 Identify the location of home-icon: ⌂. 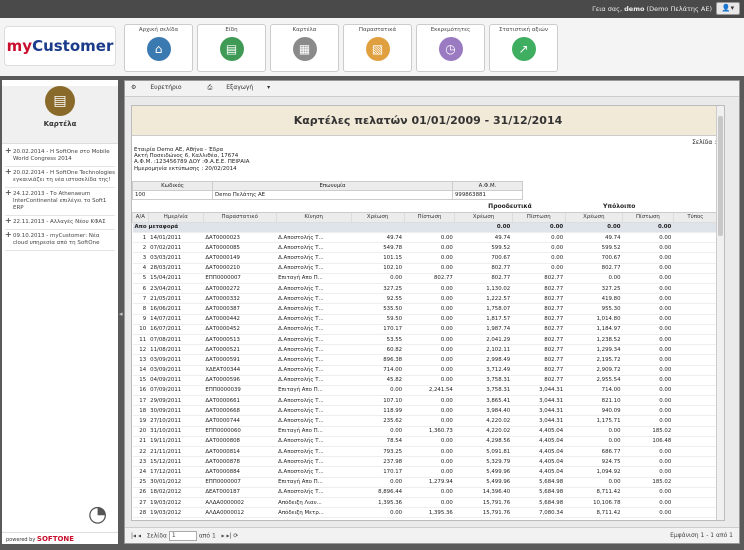
(158, 49).